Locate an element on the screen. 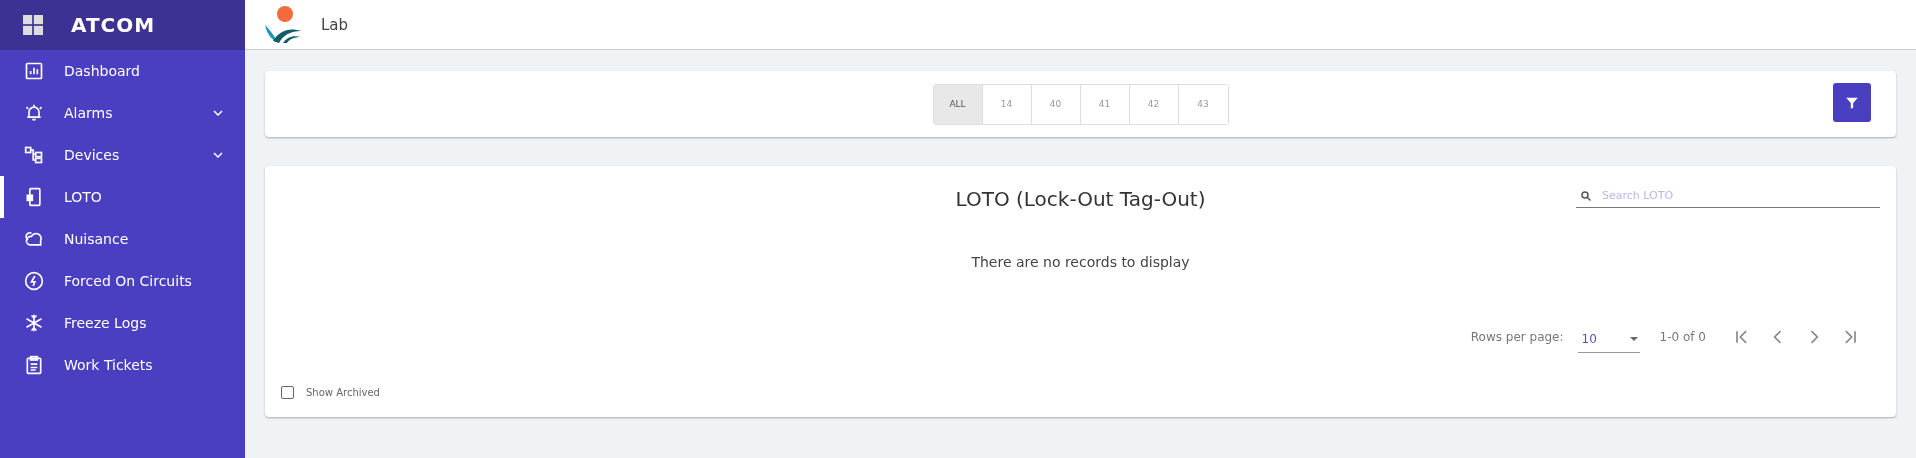 This screenshot has height=458, width=1916. search-icon is located at coordinates (1586, 195).